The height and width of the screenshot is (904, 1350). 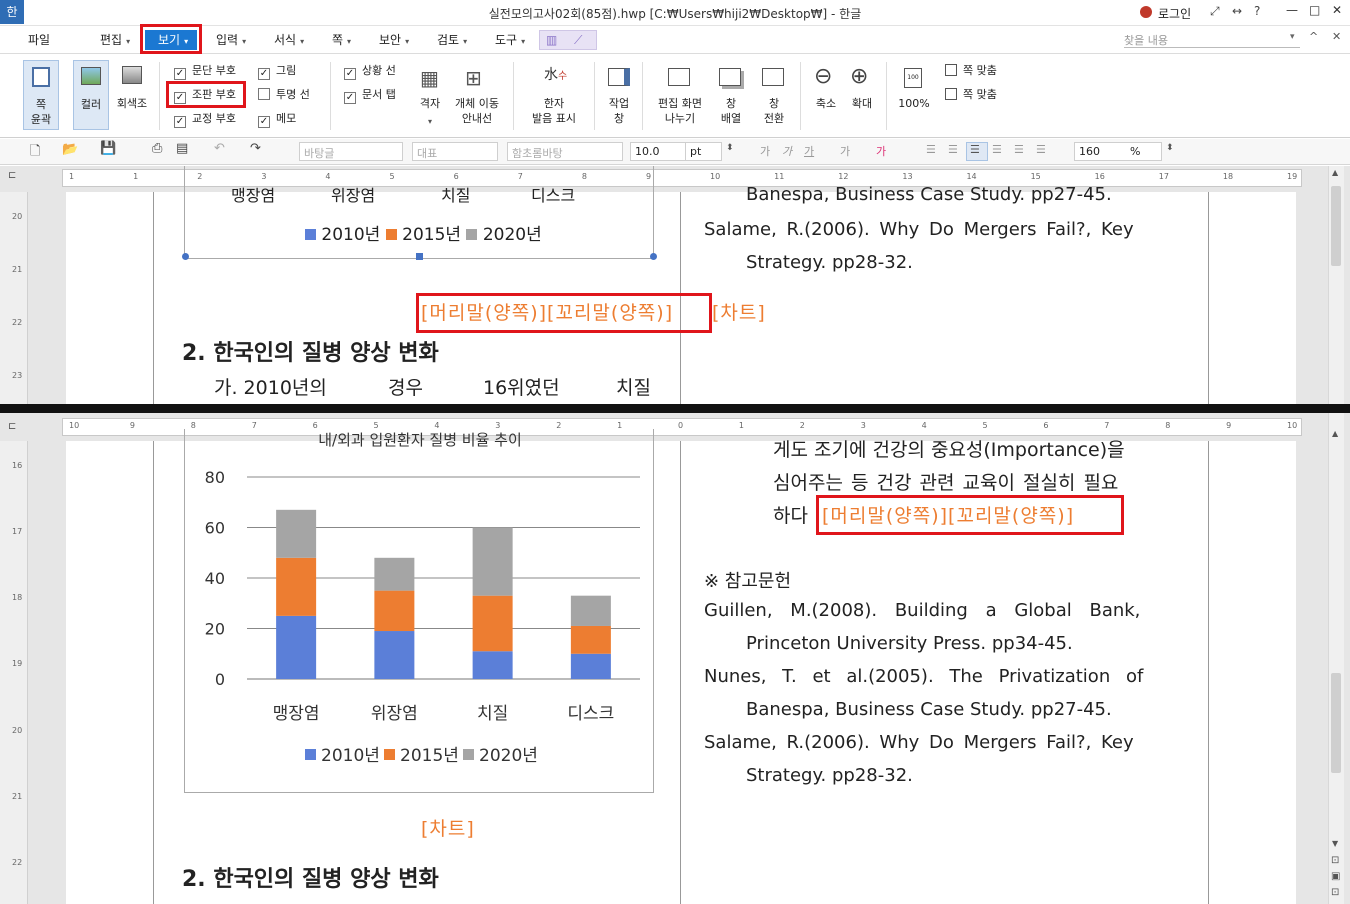 I want to click on menu-review: 검토 ▾, so click(x=452, y=39).